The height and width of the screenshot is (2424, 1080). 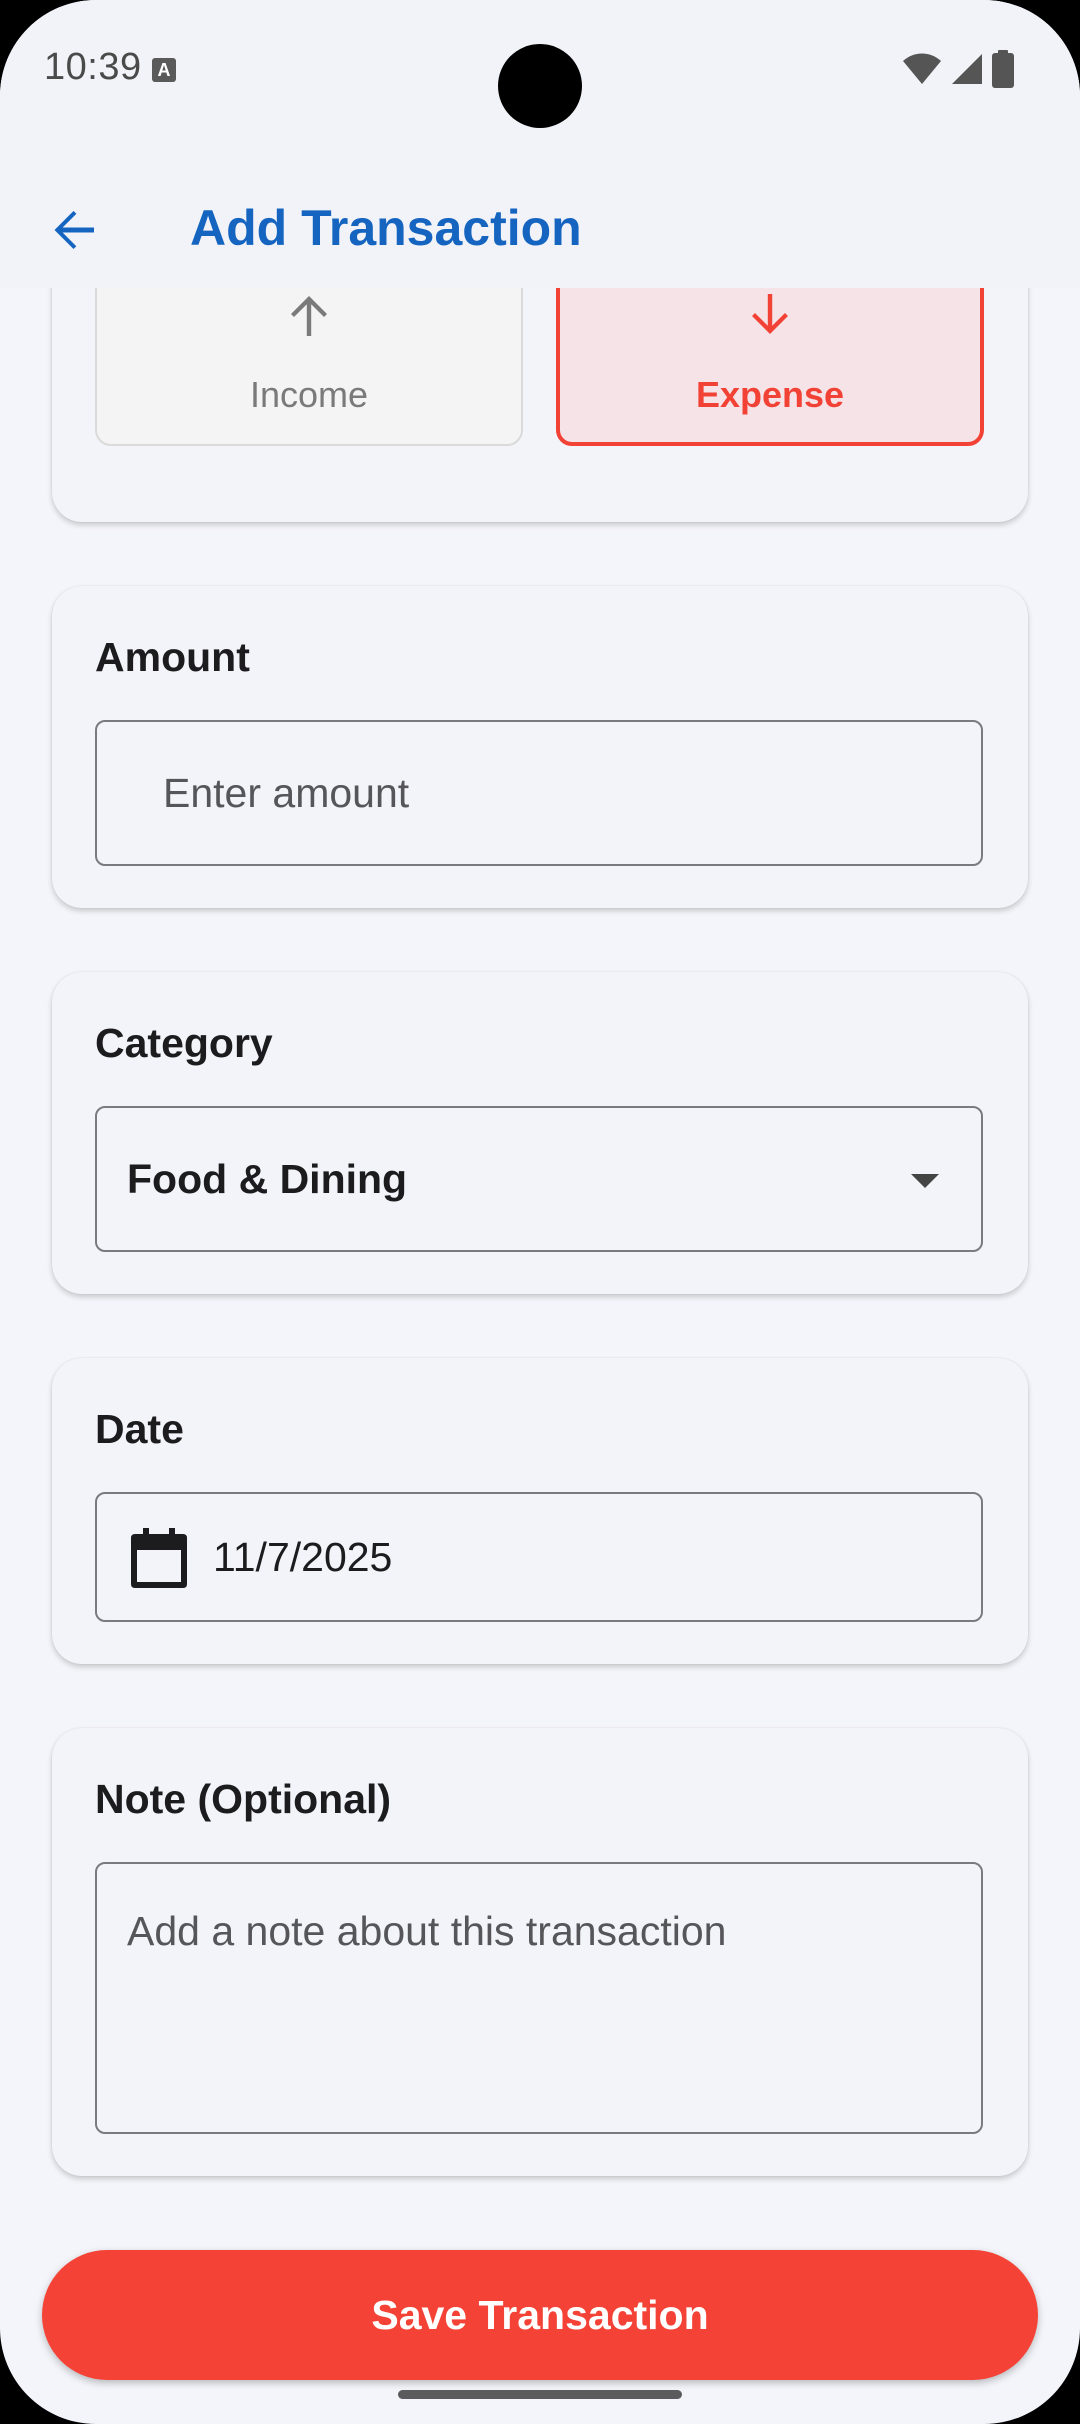 What do you see at coordinates (539, 1179) in the screenshot?
I see `category-dropdown: Food & Dining` at bounding box center [539, 1179].